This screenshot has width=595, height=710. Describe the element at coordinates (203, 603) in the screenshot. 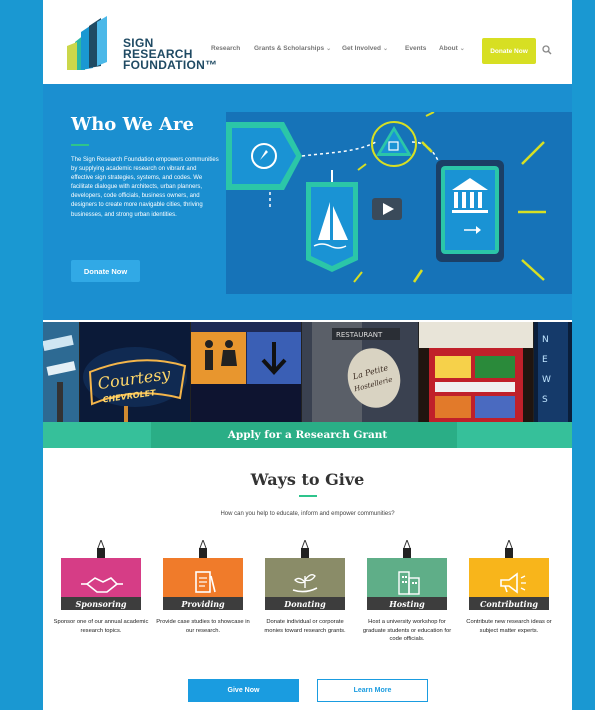

I see `give-card-label: Providing` at that location.